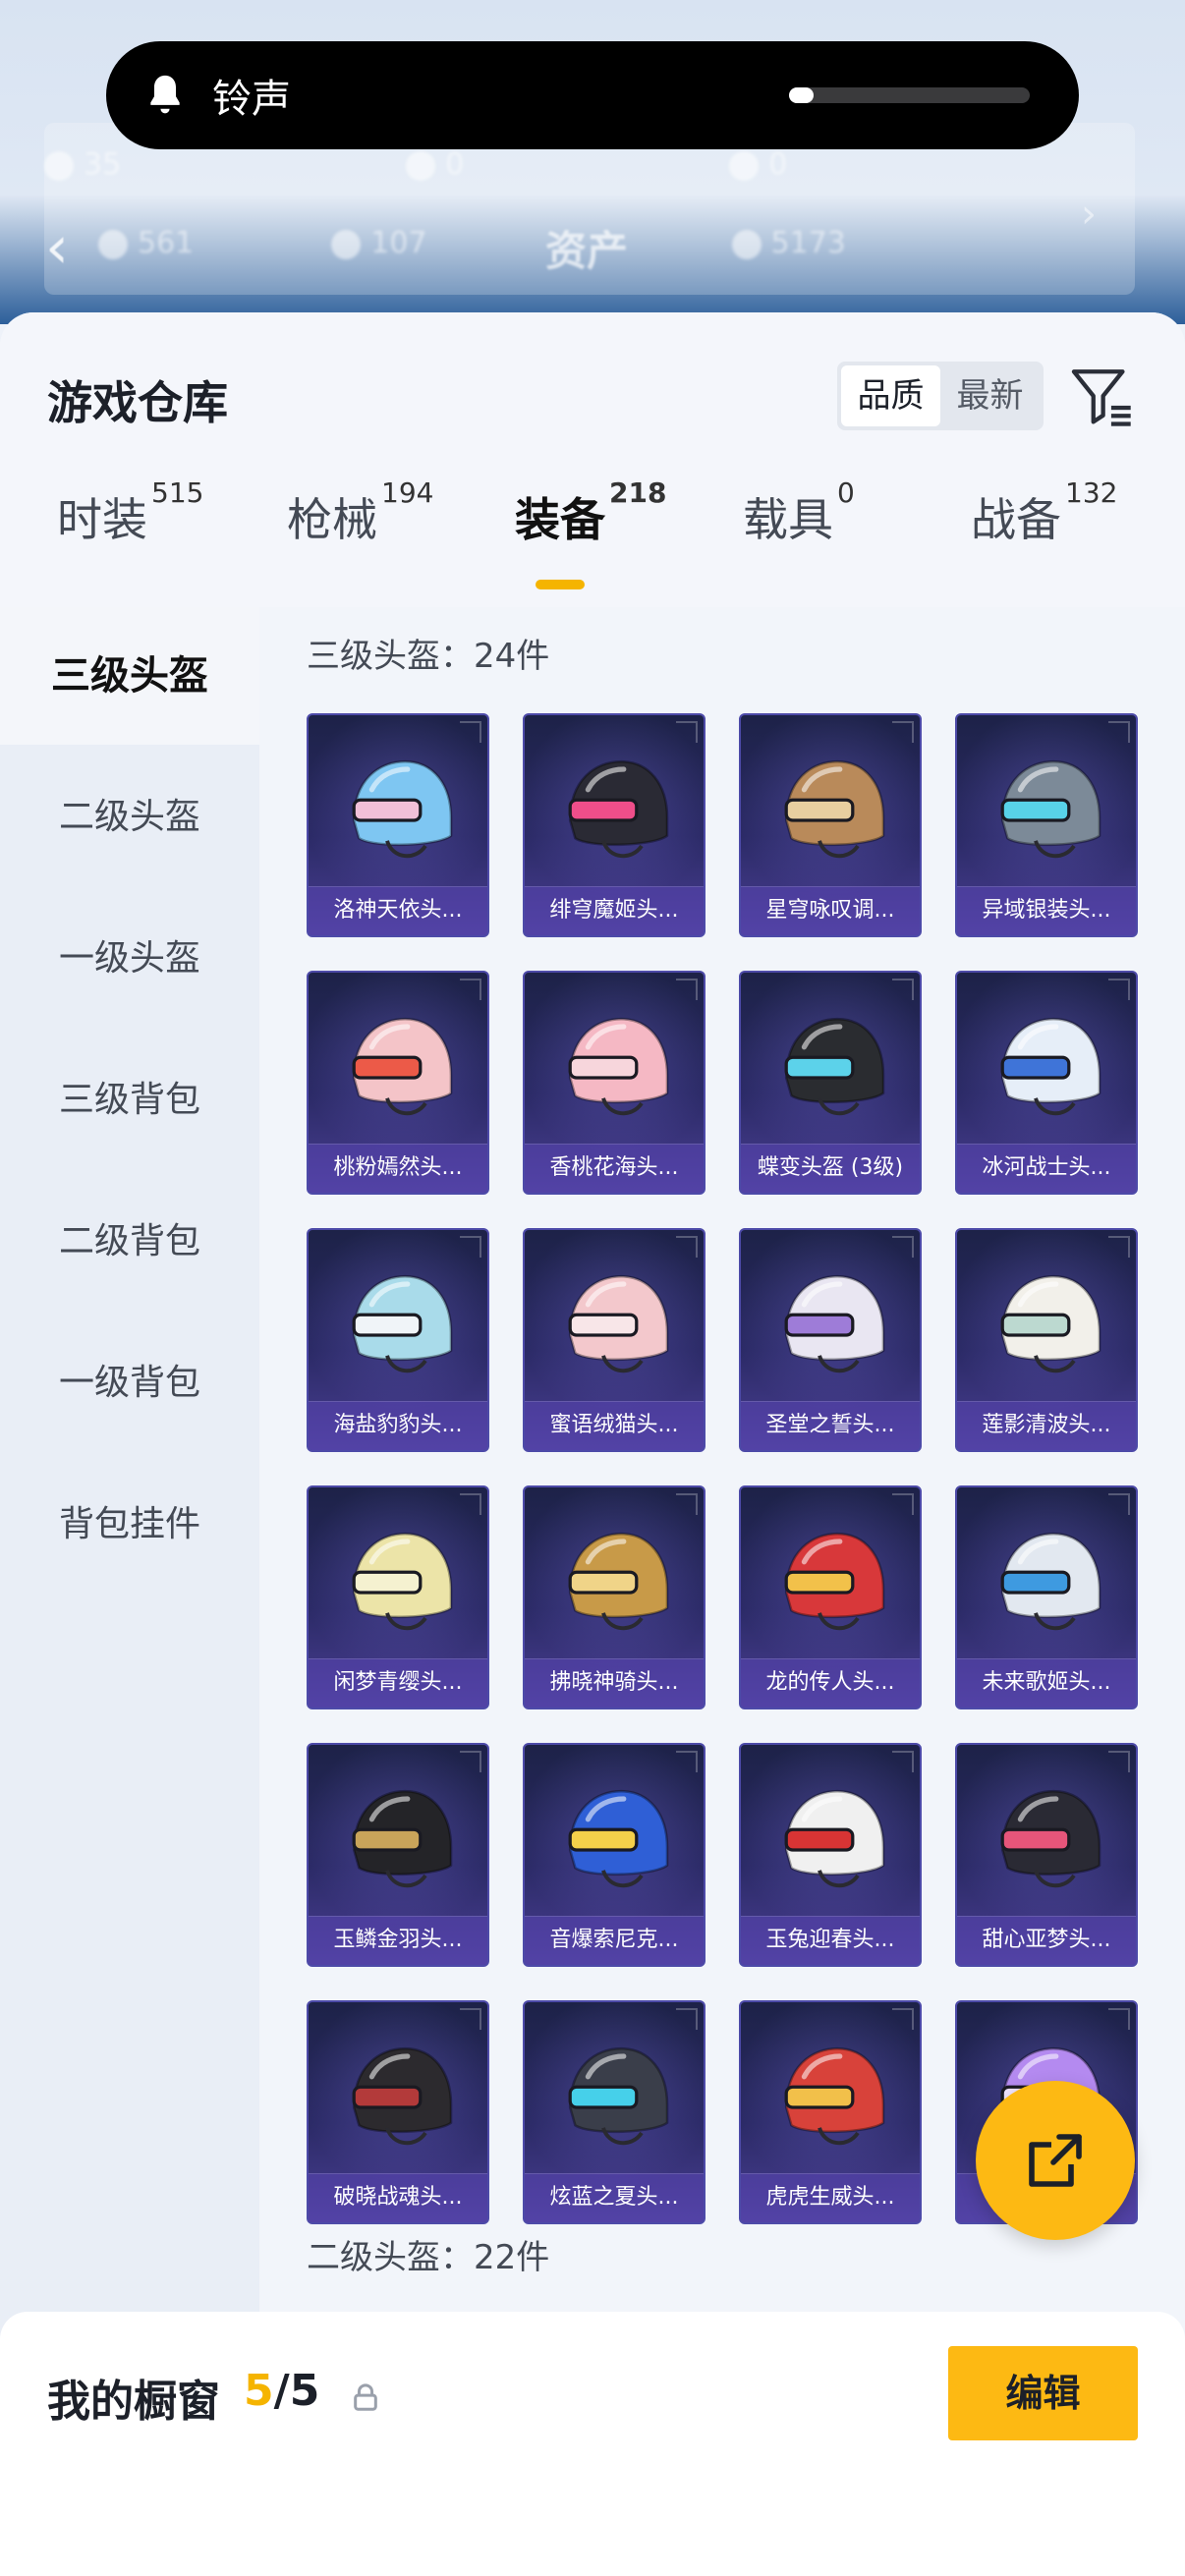 This screenshot has width=1185, height=2576. Describe the element at coordinates (891, 395) in the screenshot. I see `sort-option-quality: 品质` at that location.